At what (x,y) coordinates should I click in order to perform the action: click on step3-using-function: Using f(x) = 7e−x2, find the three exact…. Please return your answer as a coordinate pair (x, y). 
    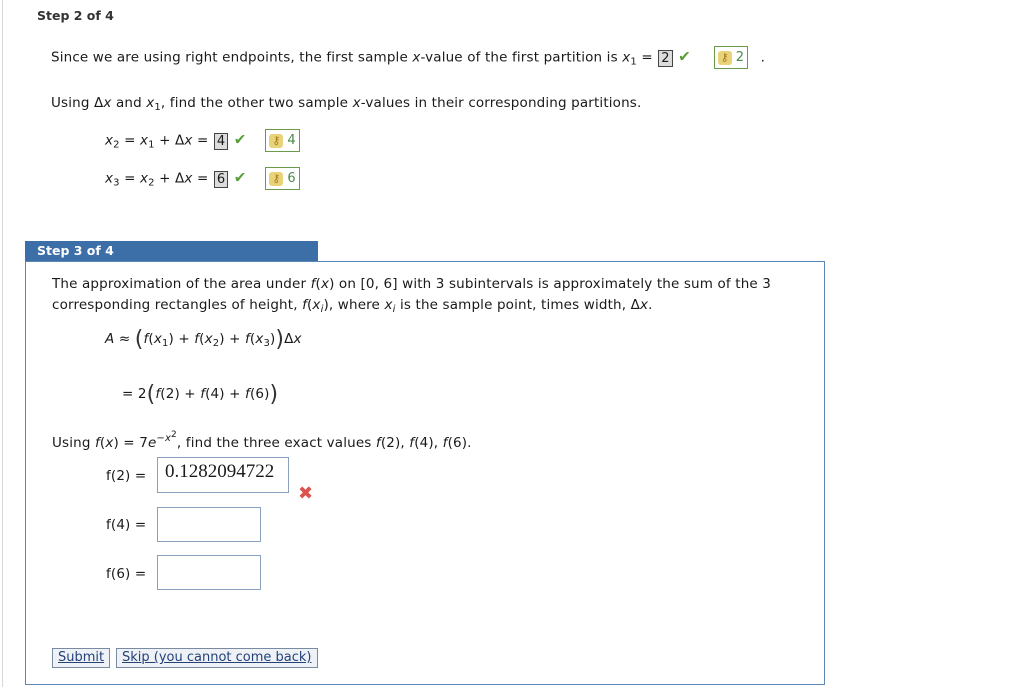
    Looking at the image, I should click on (262, 440).